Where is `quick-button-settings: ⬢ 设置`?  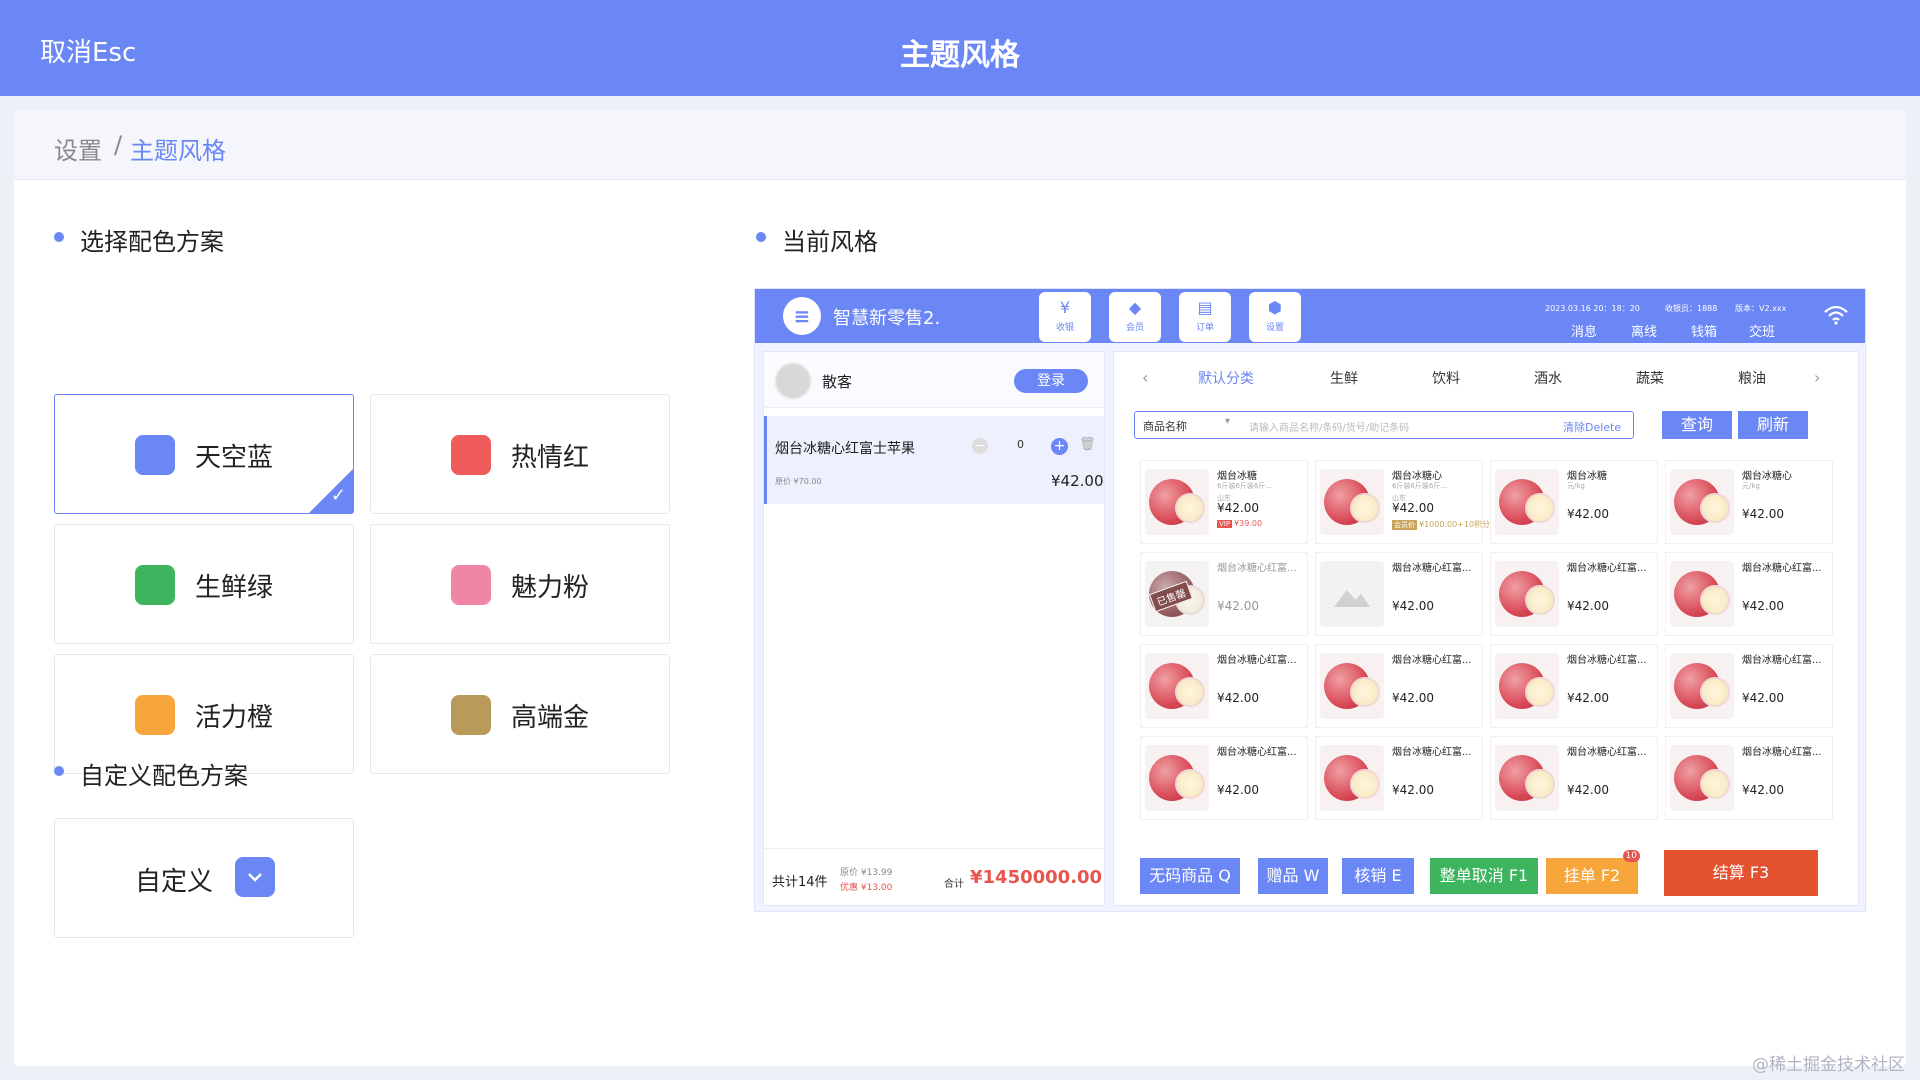 quick-button-settings: ⬢ 设置 is located at coordinates (1275, 317).